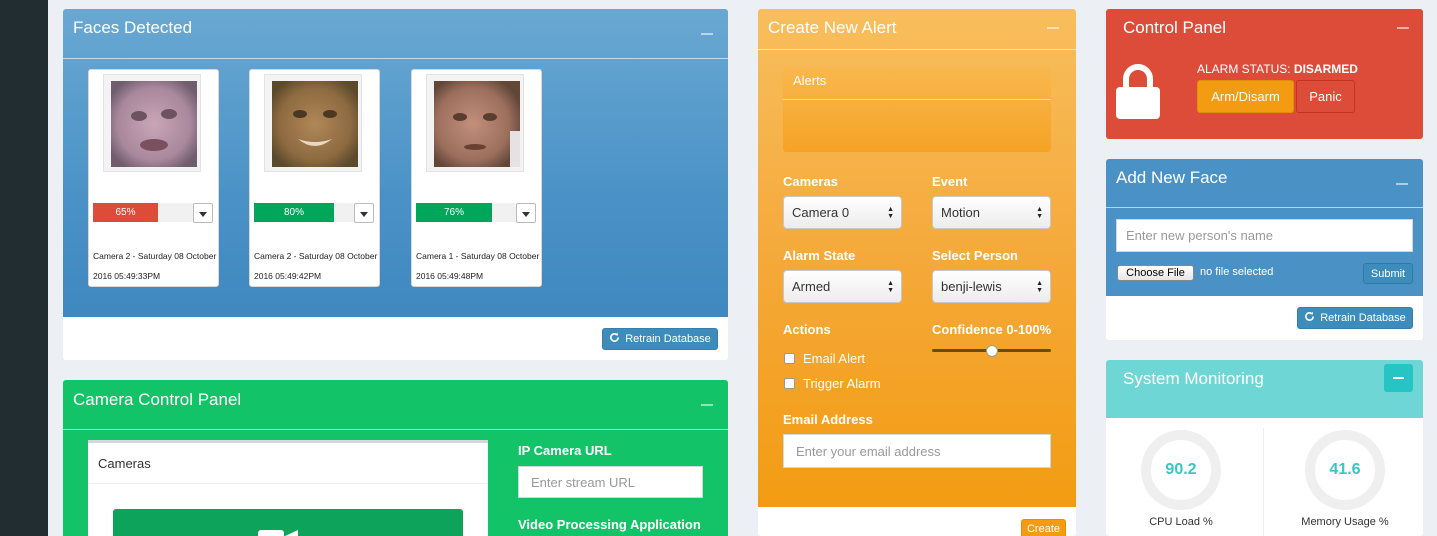  What do you see at coordinates (819, 255) in the screenshot?
I see `alarm-state-label: Alarm State` at bounding box center [819, 255].